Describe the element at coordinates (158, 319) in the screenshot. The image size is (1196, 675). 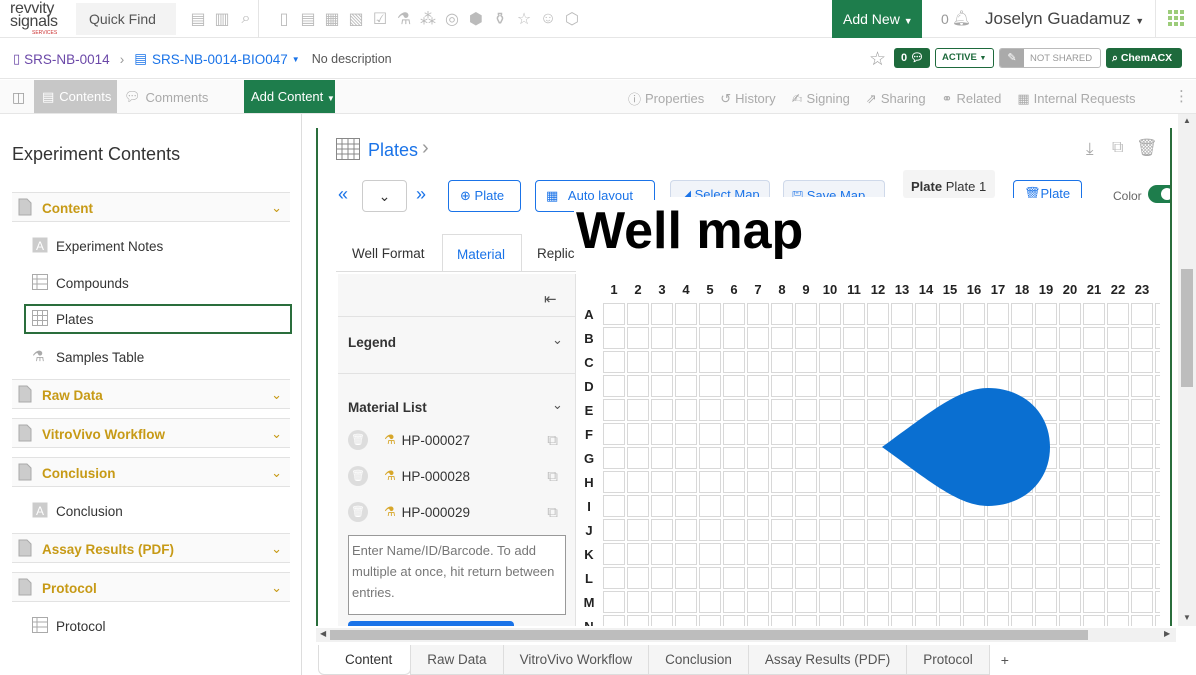
I see `sidebar-item-plates: Plates` at that location.